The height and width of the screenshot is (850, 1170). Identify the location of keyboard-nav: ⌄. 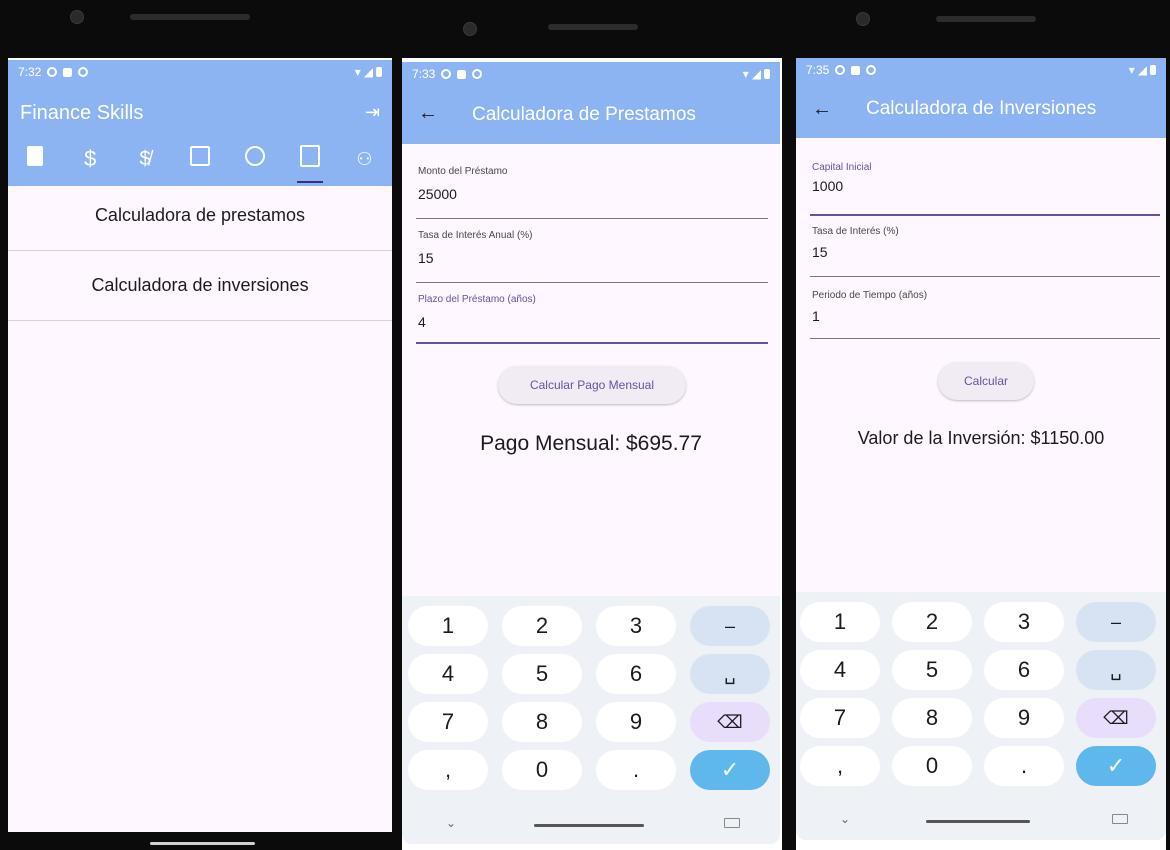
(981, 820).